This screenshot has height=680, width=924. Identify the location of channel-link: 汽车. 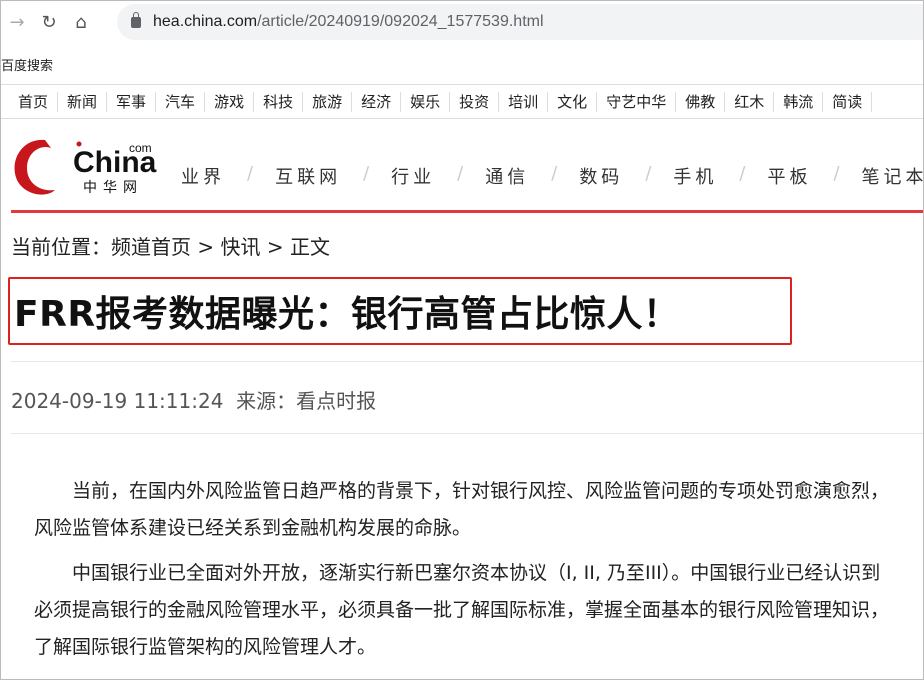
(181, 101).